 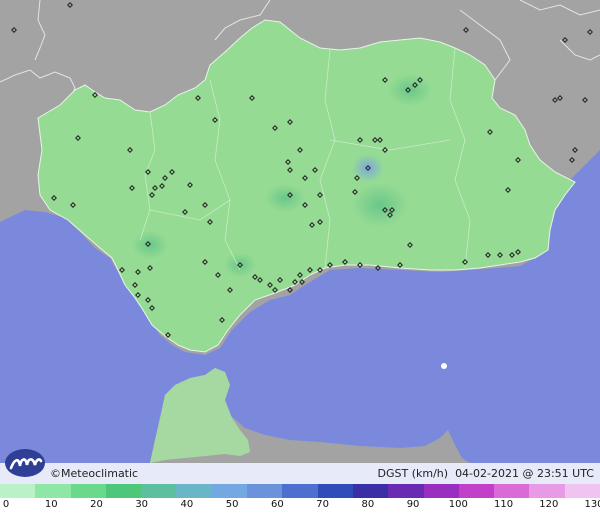 I want to click on scale-tick-label: 10, so click(x=51, y=504).